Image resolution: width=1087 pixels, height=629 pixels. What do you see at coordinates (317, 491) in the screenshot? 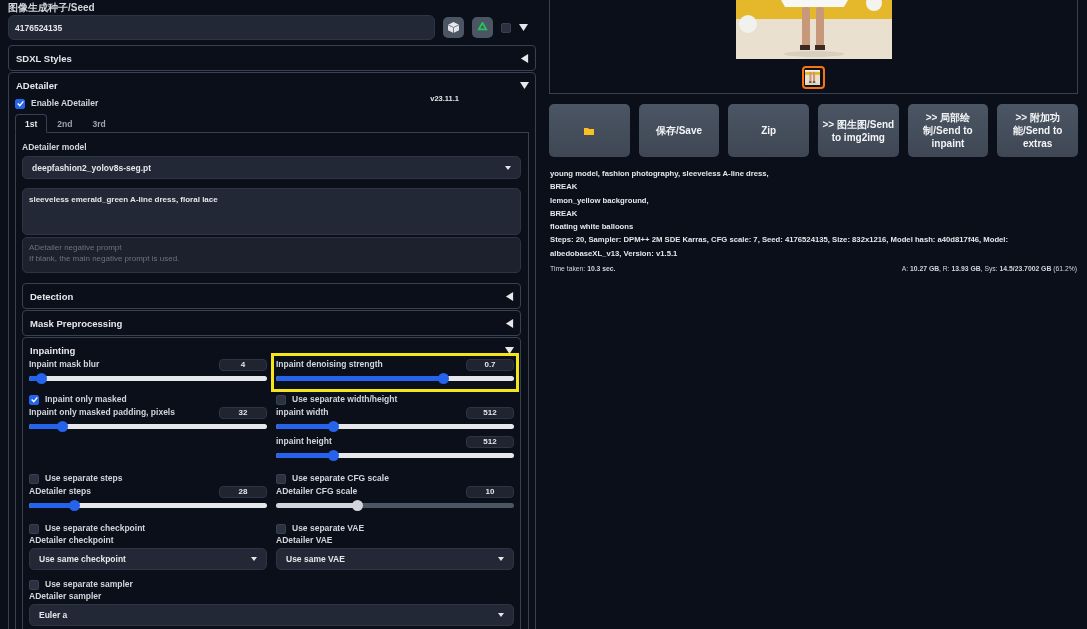
I see `slider-label: ADetailer CFG scale` at bounding box center [317, 491].